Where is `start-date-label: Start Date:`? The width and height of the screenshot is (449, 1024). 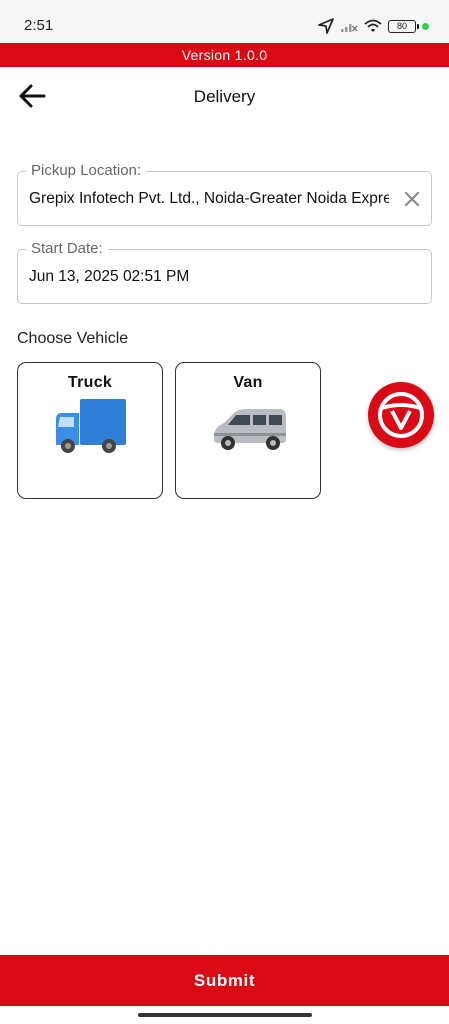
start-date-label: Start Date: is located at coordinates (67, 248).